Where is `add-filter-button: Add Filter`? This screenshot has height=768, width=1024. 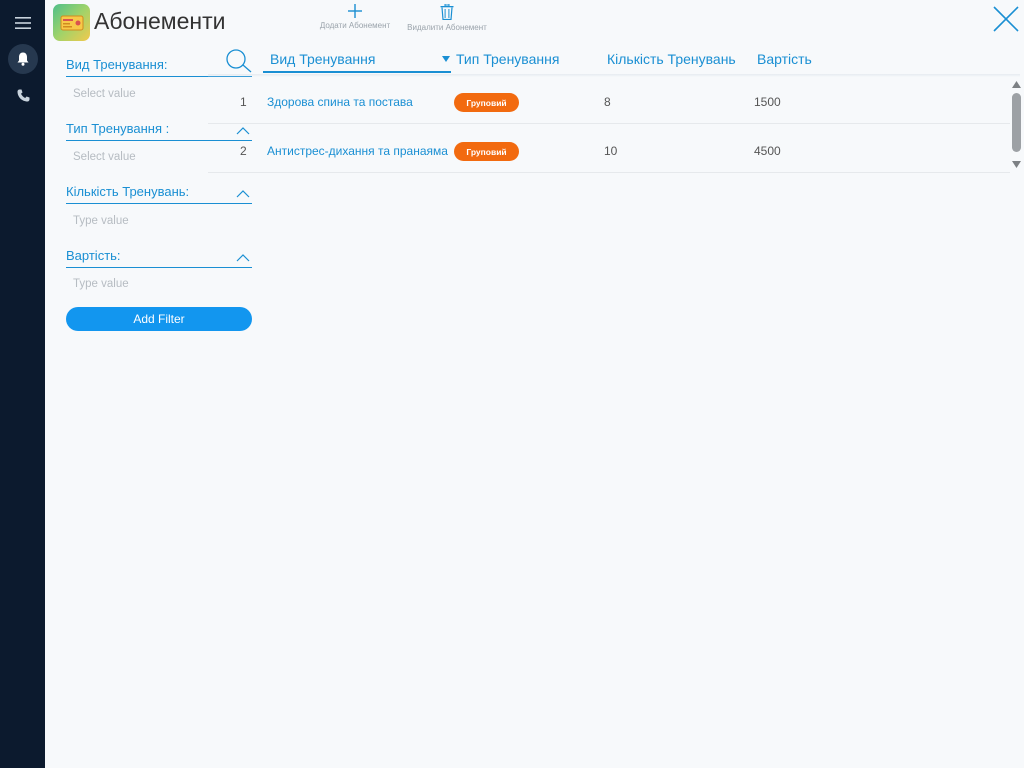 add-filter-button: Add Filter is located at coordinates (159, 319).